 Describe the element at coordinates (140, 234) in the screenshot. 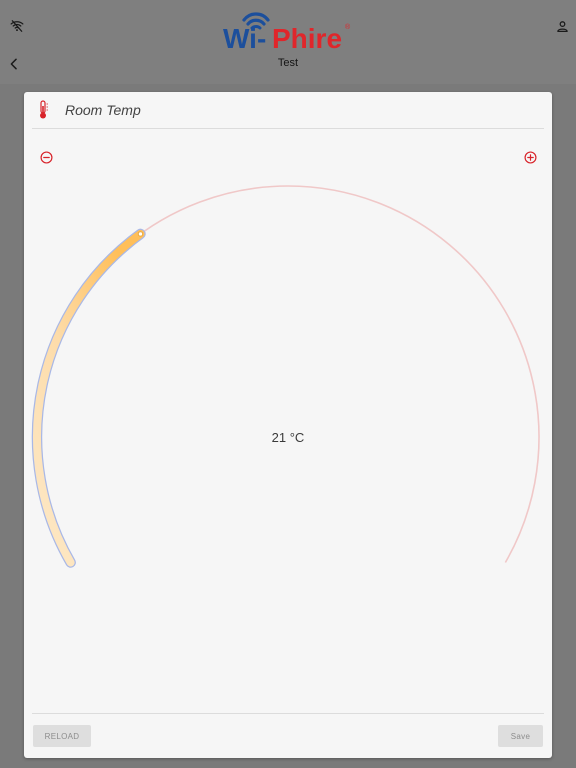

I see `dial-handle` at that location.